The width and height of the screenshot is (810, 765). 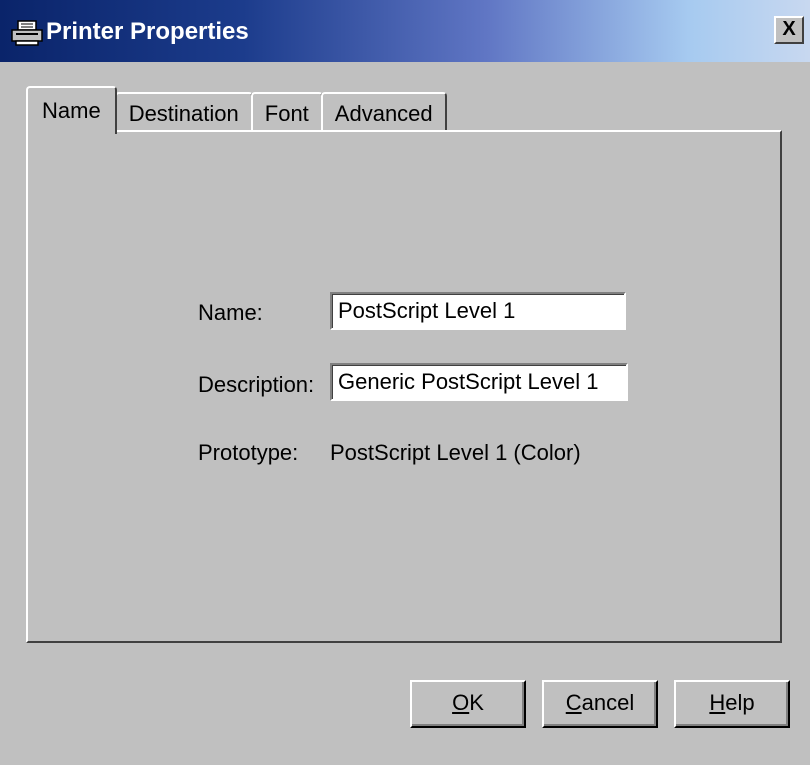 What do you see at coordinates (789, 30) in the screenshot?
I see `close-button: X` at bounding box center [789, 30].